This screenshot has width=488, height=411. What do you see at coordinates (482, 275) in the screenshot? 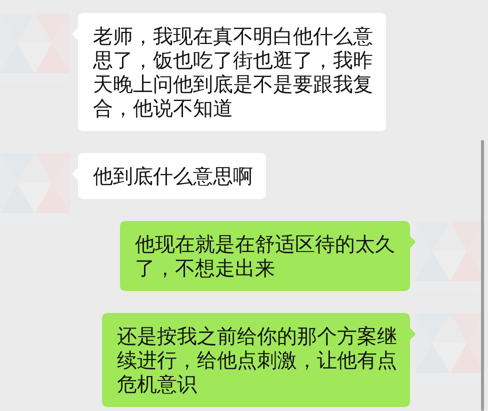
I see `scrollbar` at bounding box center [482, 275].